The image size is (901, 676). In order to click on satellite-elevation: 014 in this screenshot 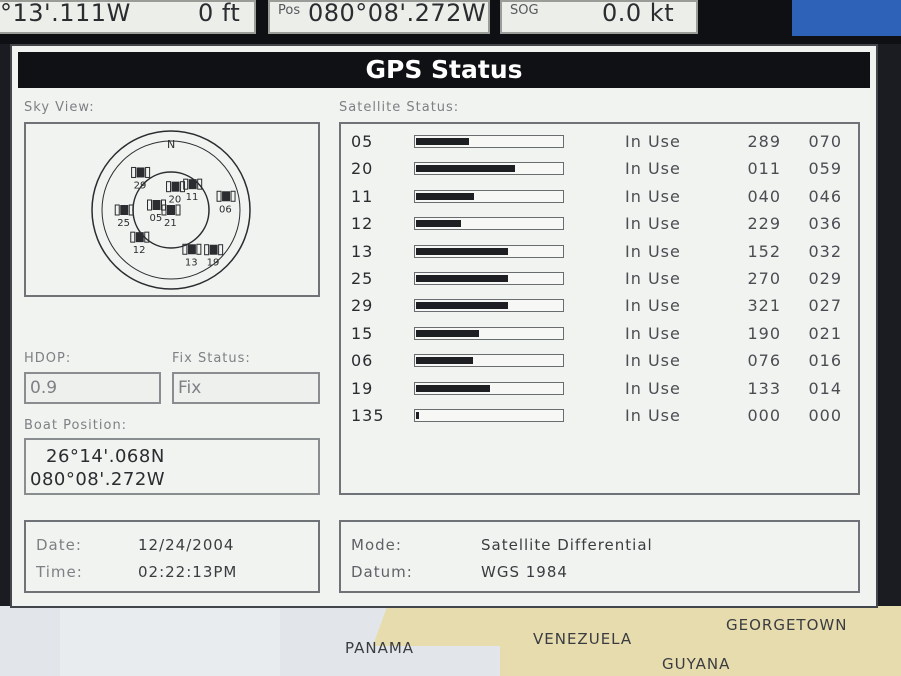, I will do `click(825, 388)`.